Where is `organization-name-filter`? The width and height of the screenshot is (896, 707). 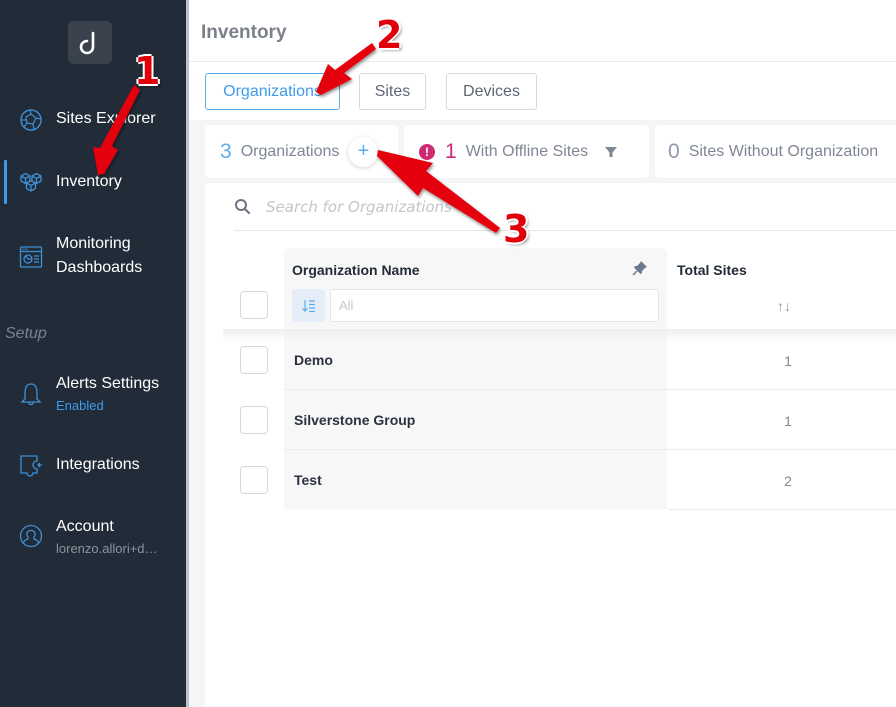 organization-name-filter is located at coordinates (494, 305).